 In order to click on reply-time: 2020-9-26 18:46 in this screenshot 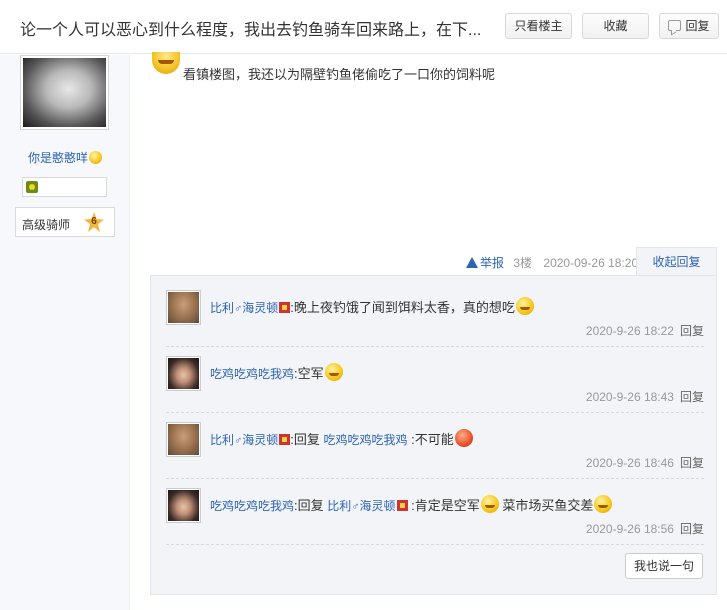, I will do `click(629, 463)`.